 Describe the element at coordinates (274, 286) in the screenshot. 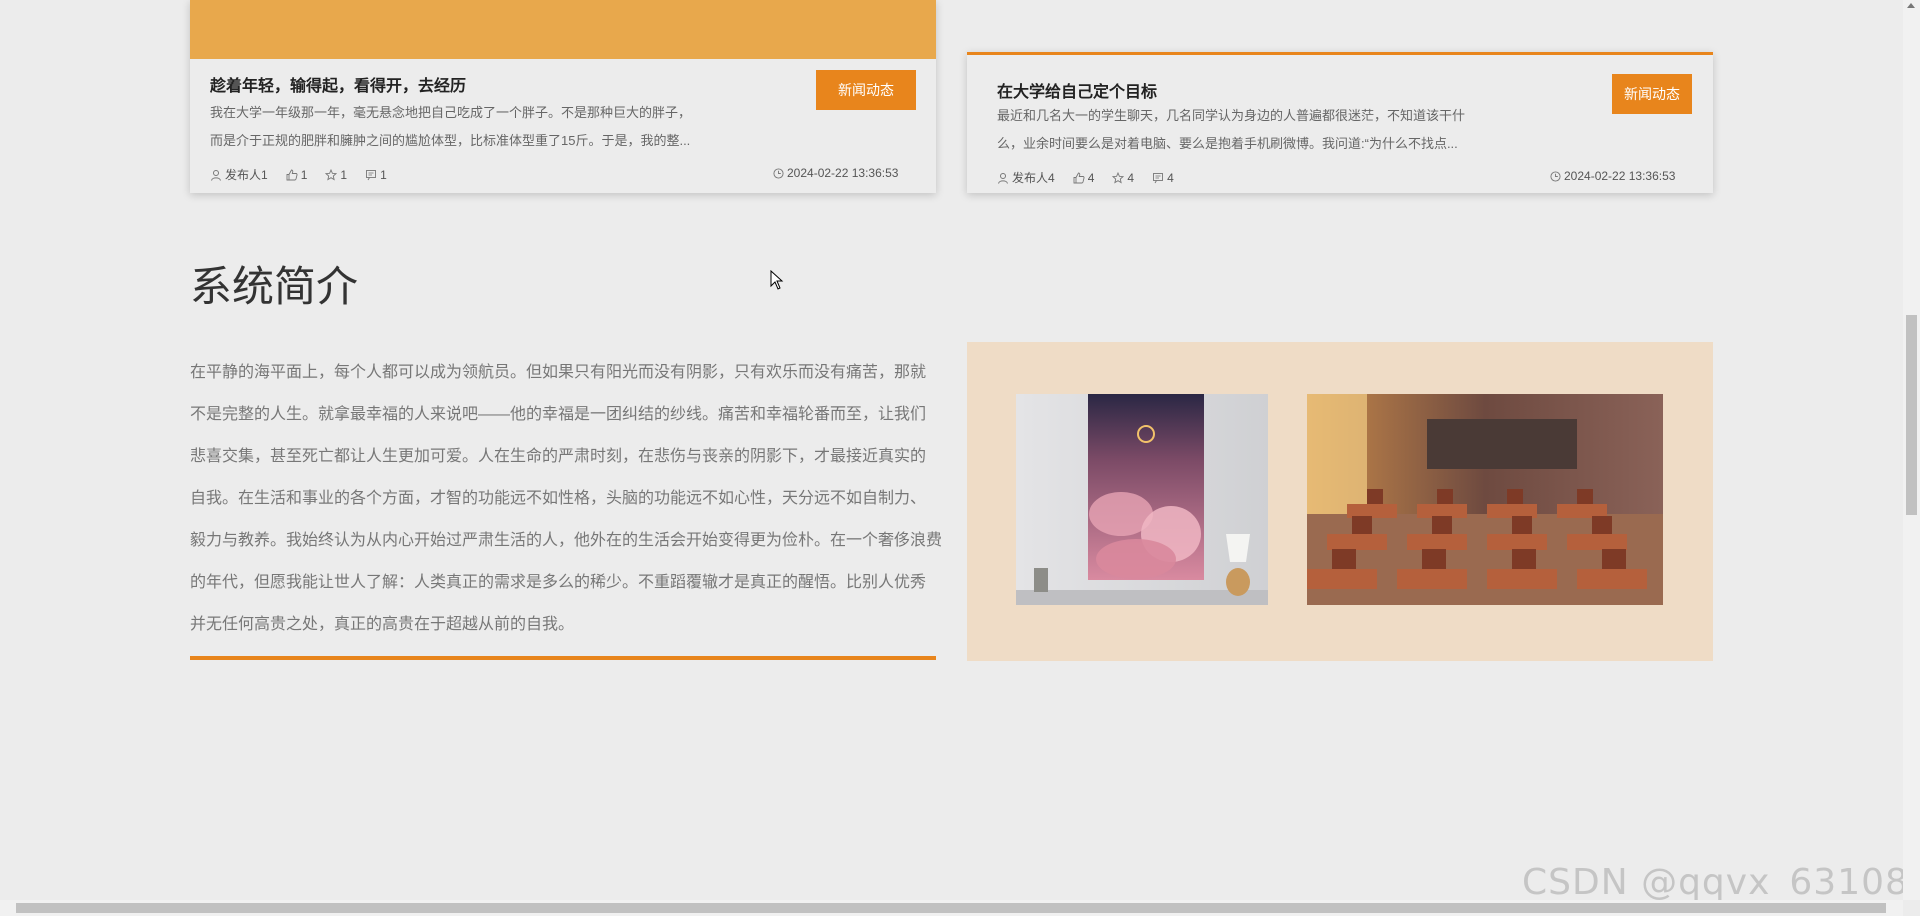

I see `section-title: 系统简介` at that location.